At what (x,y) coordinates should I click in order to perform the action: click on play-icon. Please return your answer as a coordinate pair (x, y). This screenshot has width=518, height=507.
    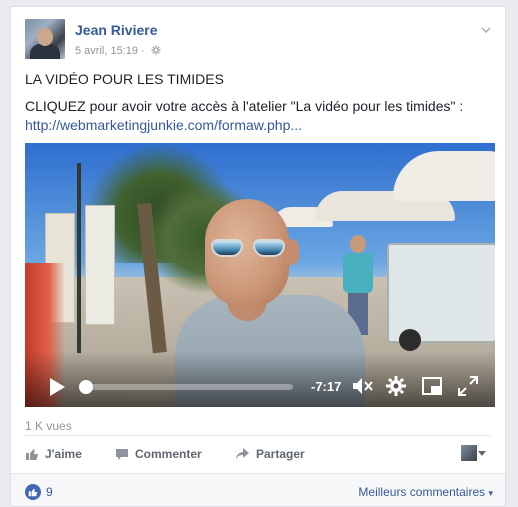
    Looking at the image, I should click on (57, 387).